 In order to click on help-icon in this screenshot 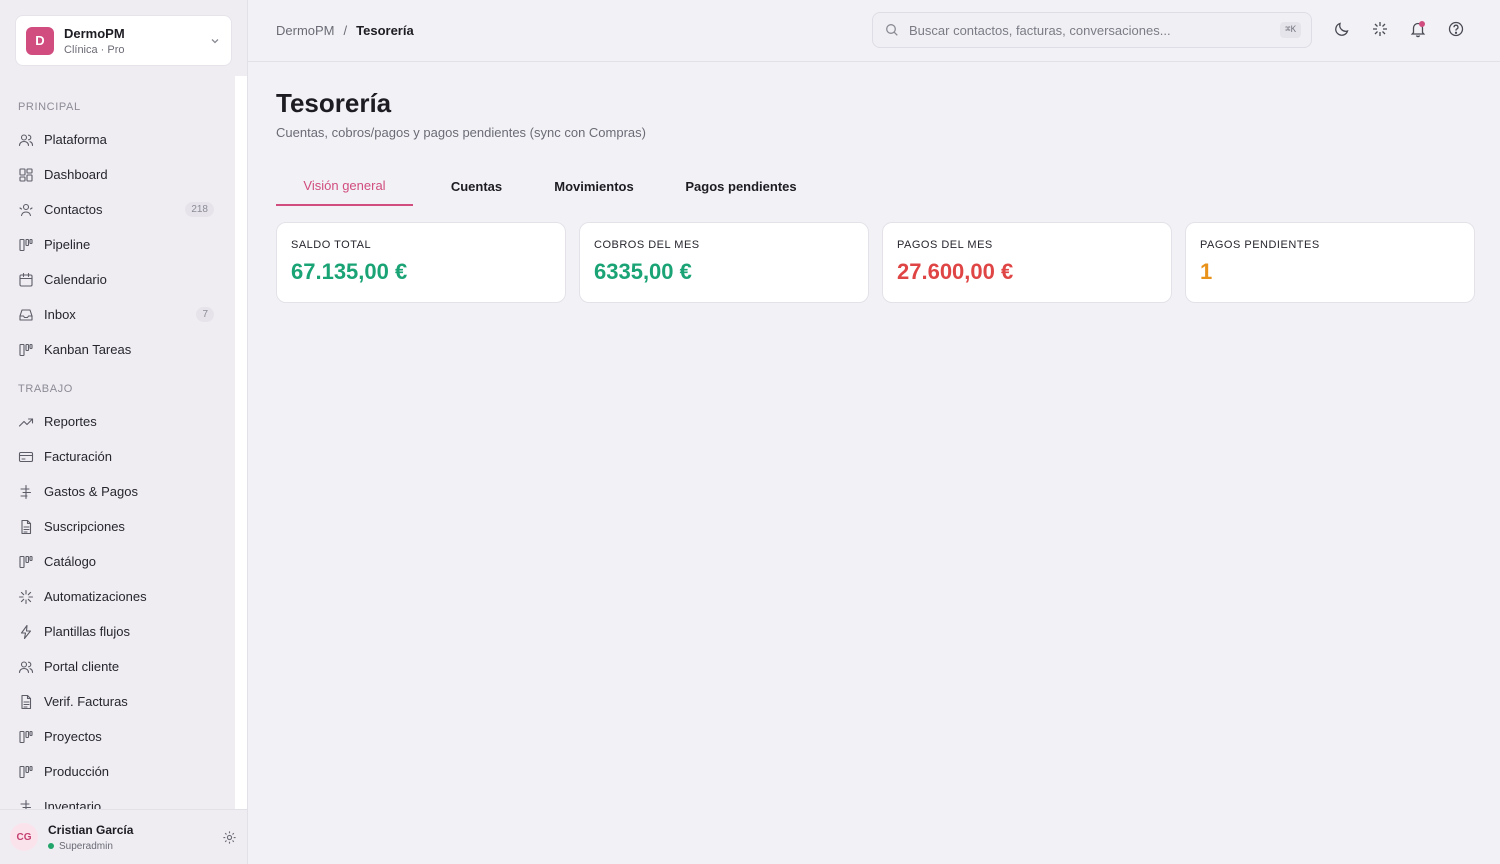, I will do `click(1456, 29)`.